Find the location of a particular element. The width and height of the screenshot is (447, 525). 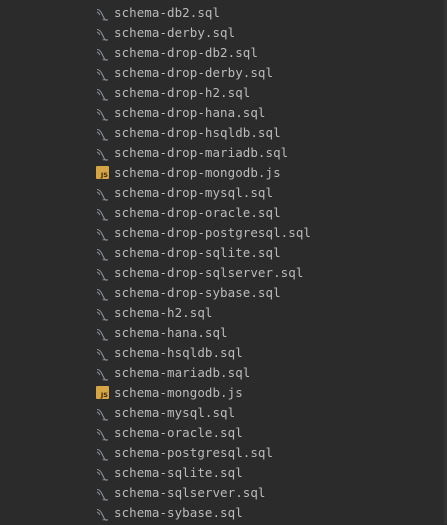

file-row: schema-mariadb.sql is located at coordinates (222, 372).